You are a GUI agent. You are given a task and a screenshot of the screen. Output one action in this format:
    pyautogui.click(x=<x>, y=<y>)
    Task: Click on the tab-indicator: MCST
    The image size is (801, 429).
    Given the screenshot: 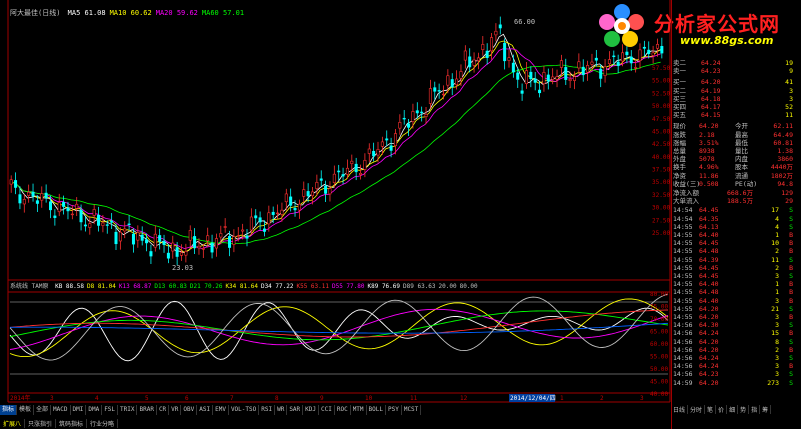 What is the action you would take?
    pyautogui.click(x=412, y=410)
    